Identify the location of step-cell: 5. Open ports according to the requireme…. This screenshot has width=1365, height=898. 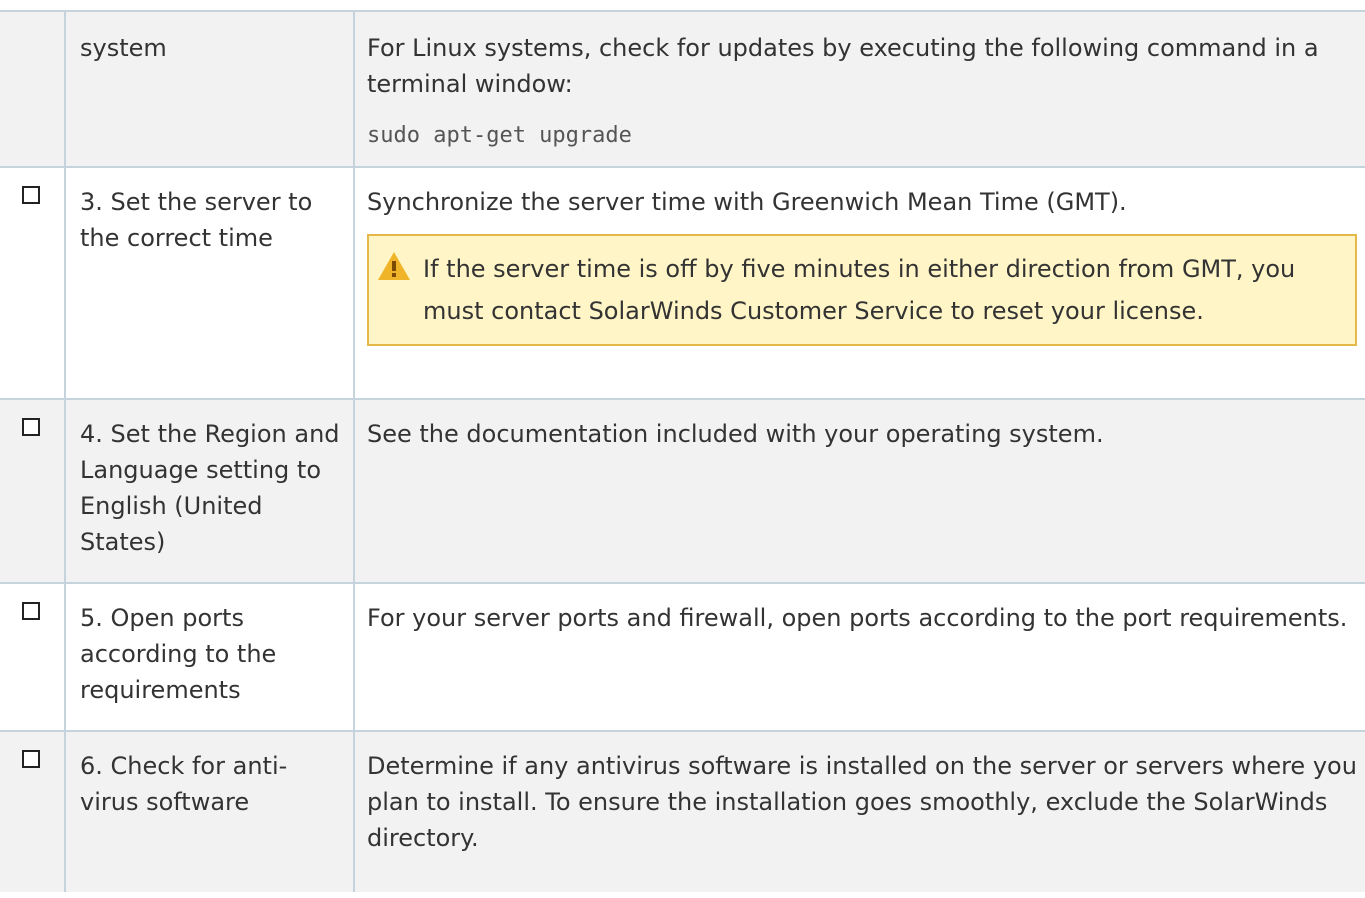
(210, 657).